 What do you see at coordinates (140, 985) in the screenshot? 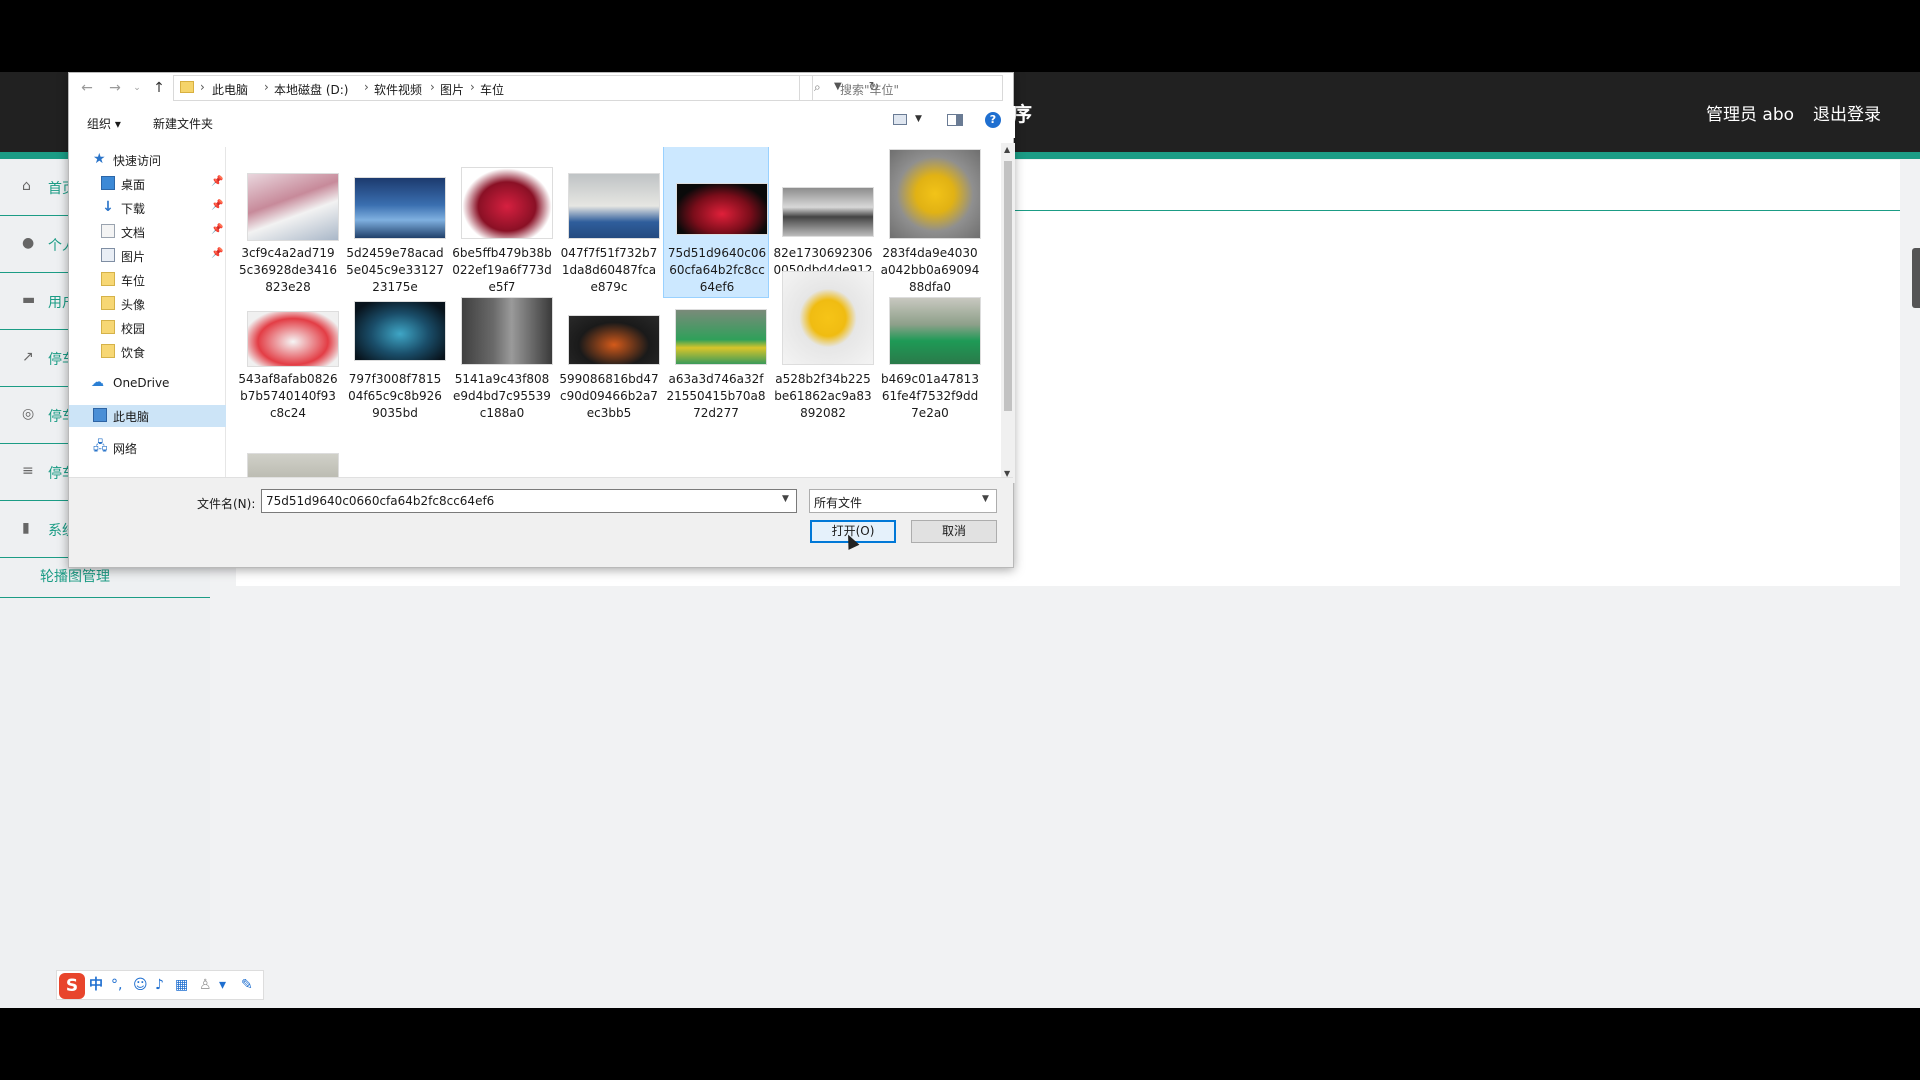
I see `emoji-icon: ☺` at bounding box center [140, 985].